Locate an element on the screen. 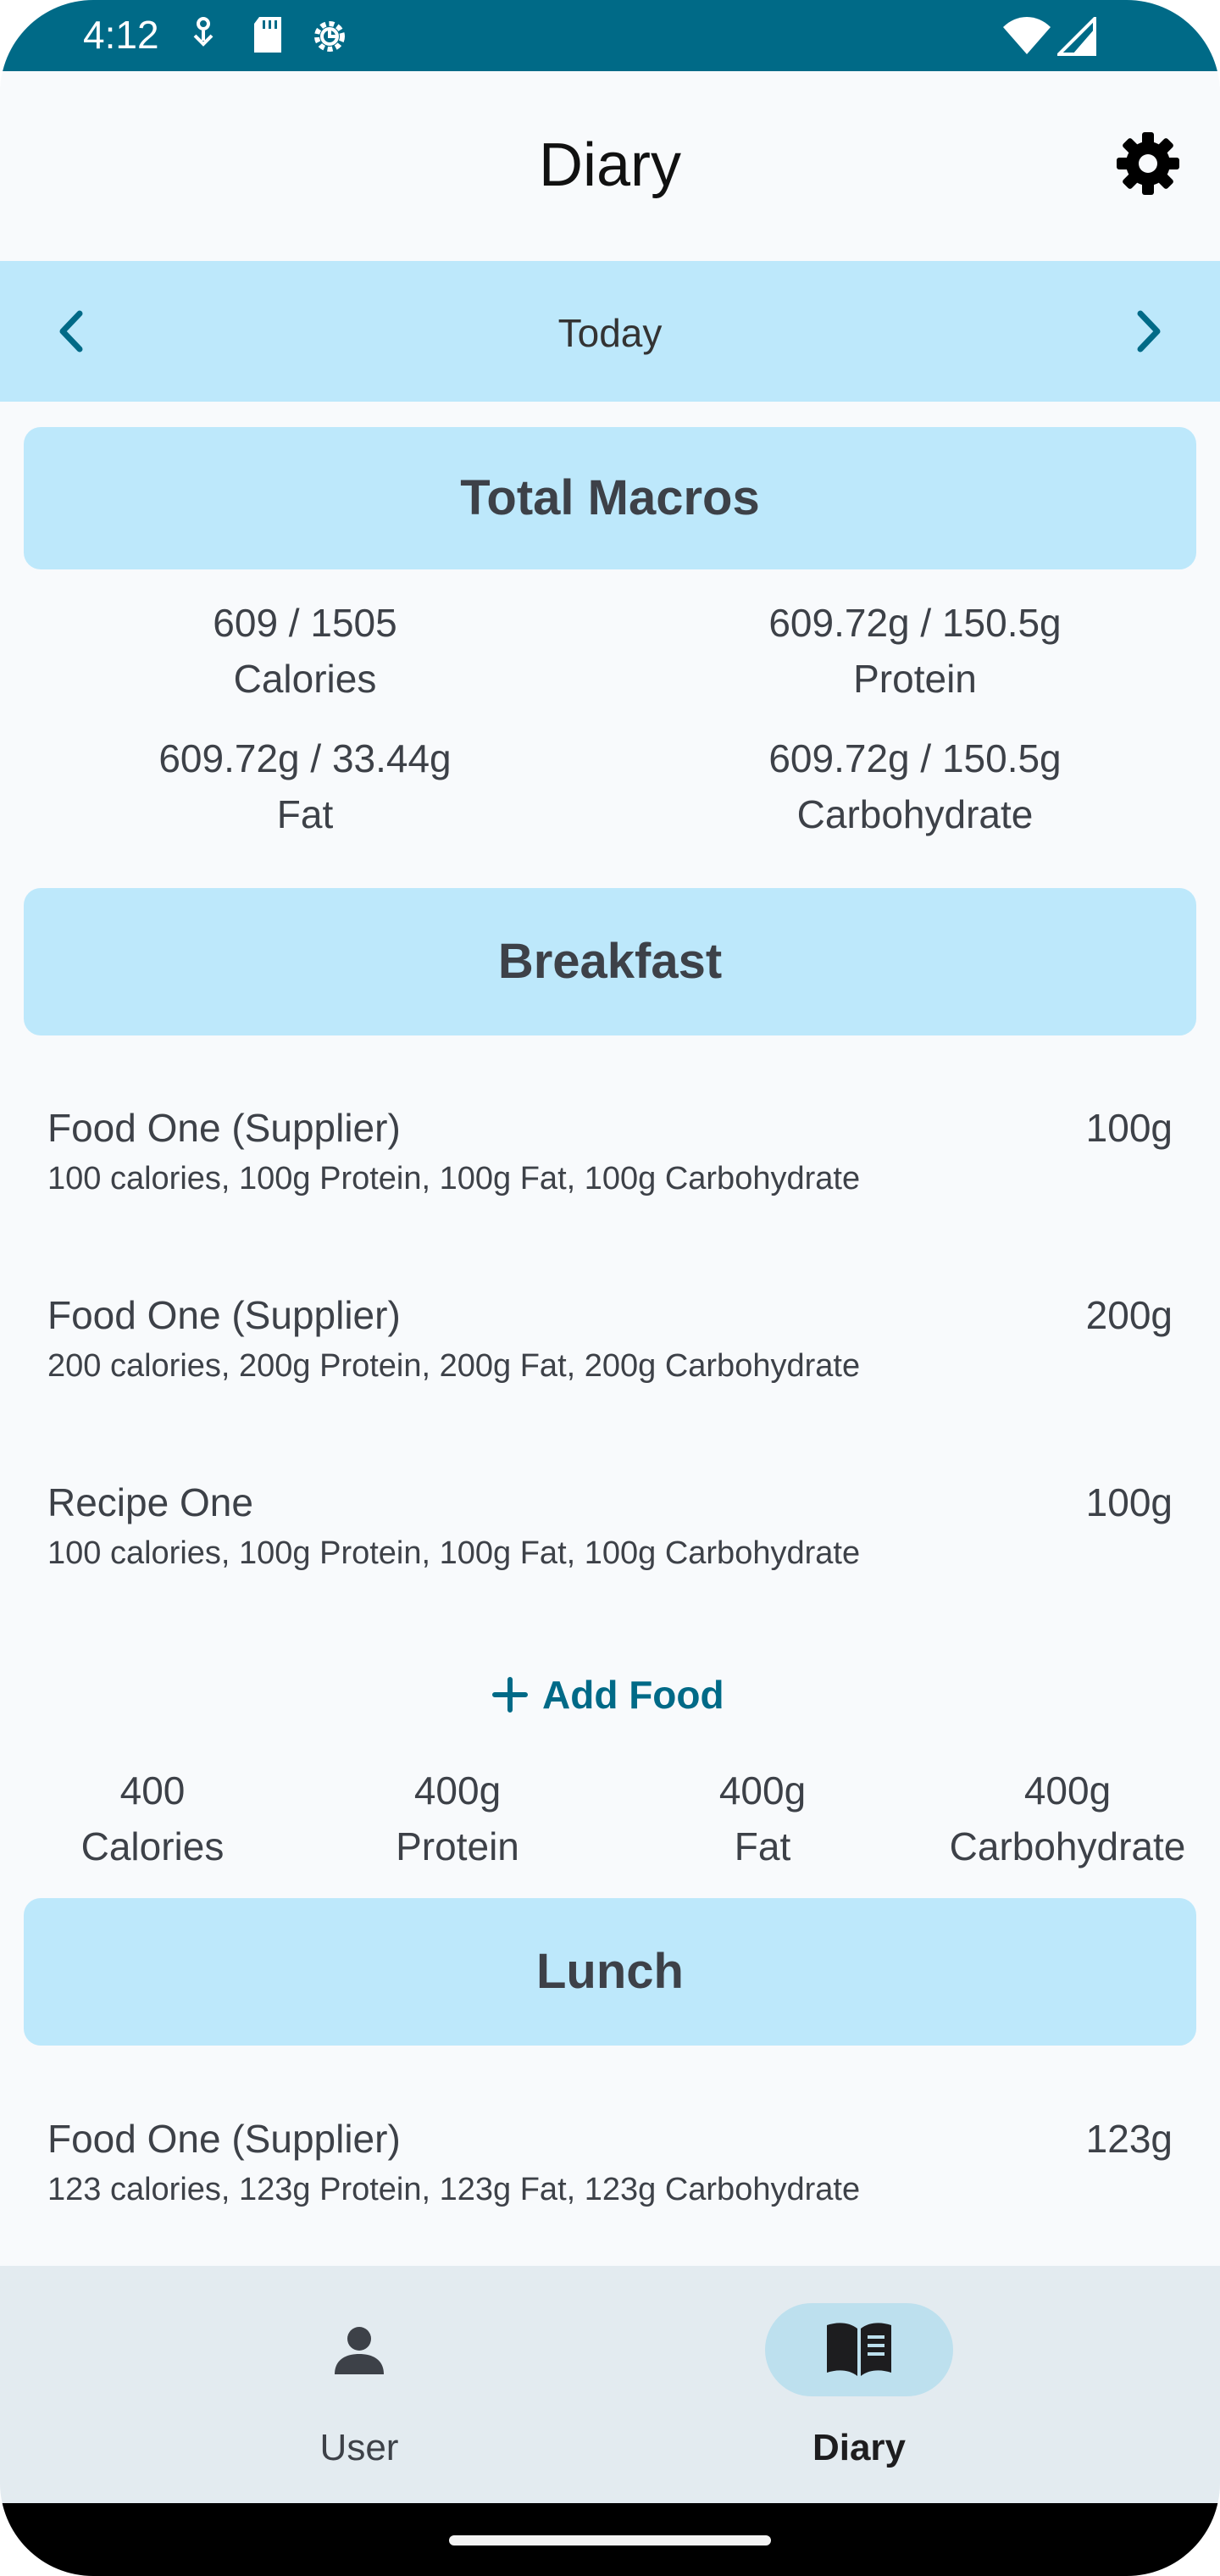 Image resolution: width=1220 pixels, height=2576 pixels. status-time: 4:12 is located at coordinates (121, 35).